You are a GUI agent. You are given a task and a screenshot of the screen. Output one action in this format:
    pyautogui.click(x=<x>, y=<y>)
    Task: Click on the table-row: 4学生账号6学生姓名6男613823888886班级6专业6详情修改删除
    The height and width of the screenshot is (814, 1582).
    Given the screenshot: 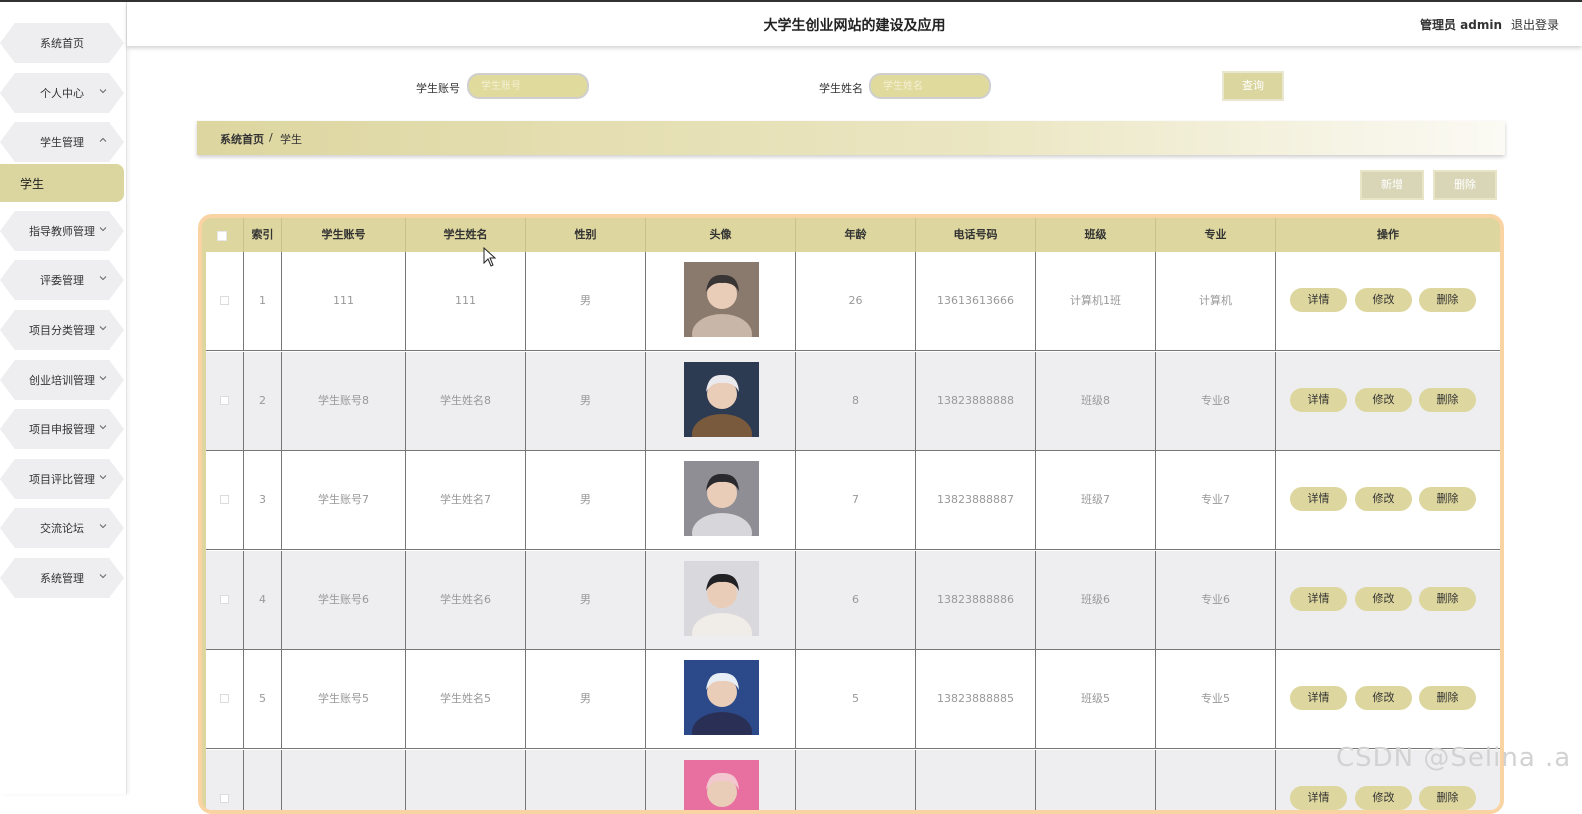 What is the action you would take?
    pyautogui.click(x=853, y=600)
    